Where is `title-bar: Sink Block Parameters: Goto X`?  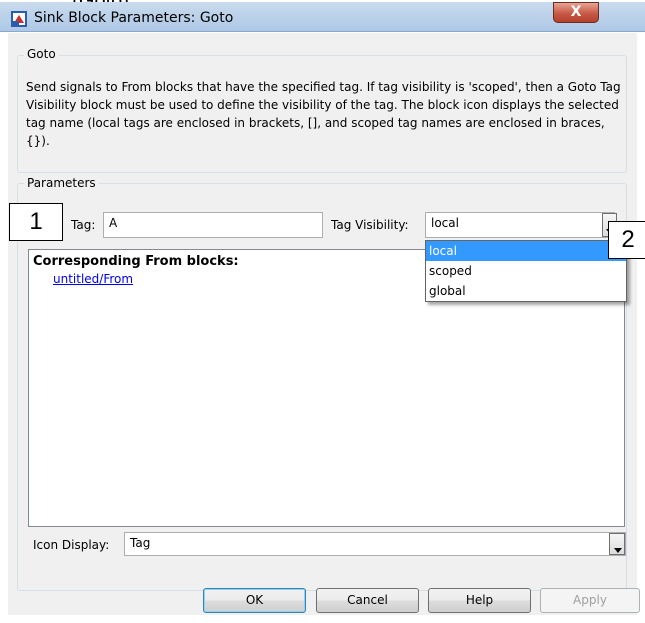 title-bar: Sink Block Parameters: Goto X is located at coordinates (322, 17).